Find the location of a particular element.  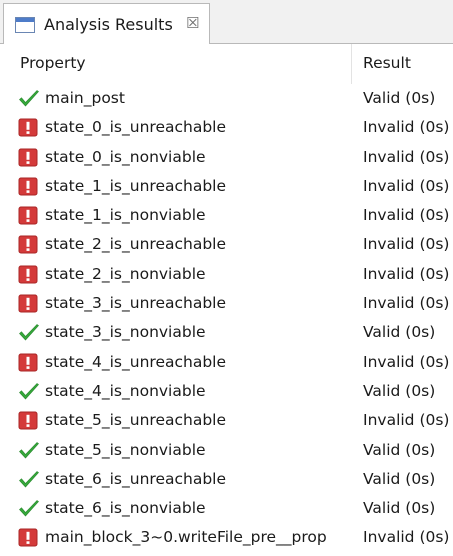

table-row: state_4_is_unreachable Invalid (0s) is located at coordinates (226, 362).